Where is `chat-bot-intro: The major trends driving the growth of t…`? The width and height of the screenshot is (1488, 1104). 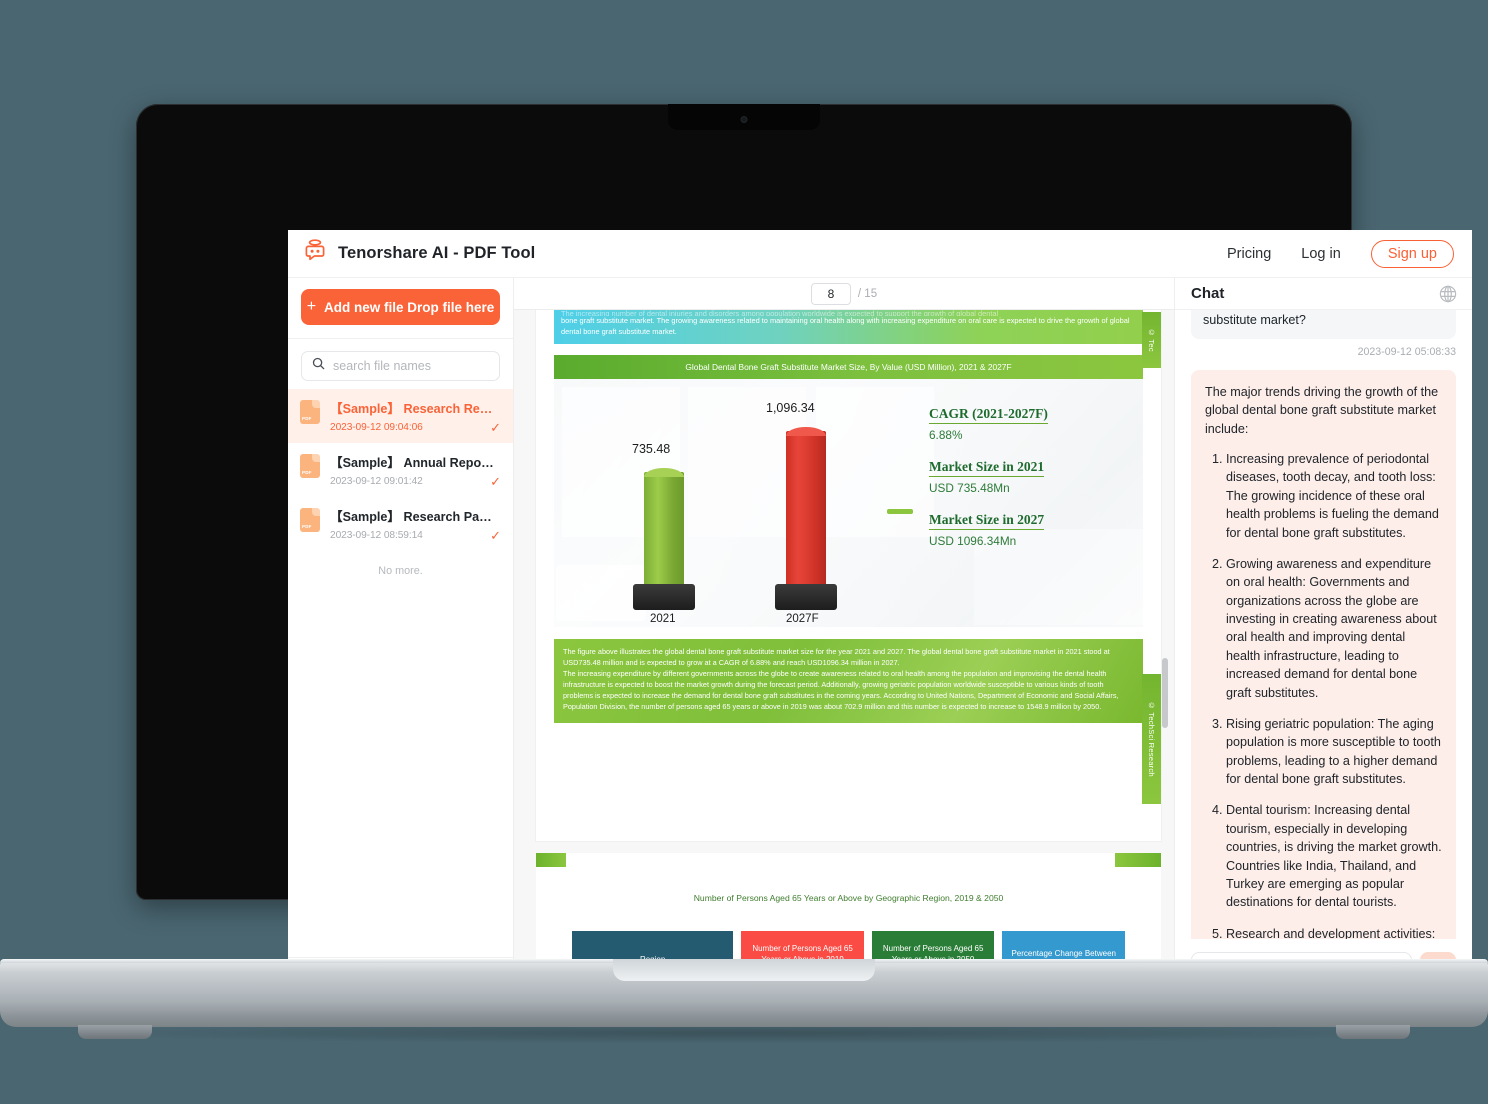
chat-bot-intro: The major trends driving the growth of t… is located at coordinates (1322, 410).